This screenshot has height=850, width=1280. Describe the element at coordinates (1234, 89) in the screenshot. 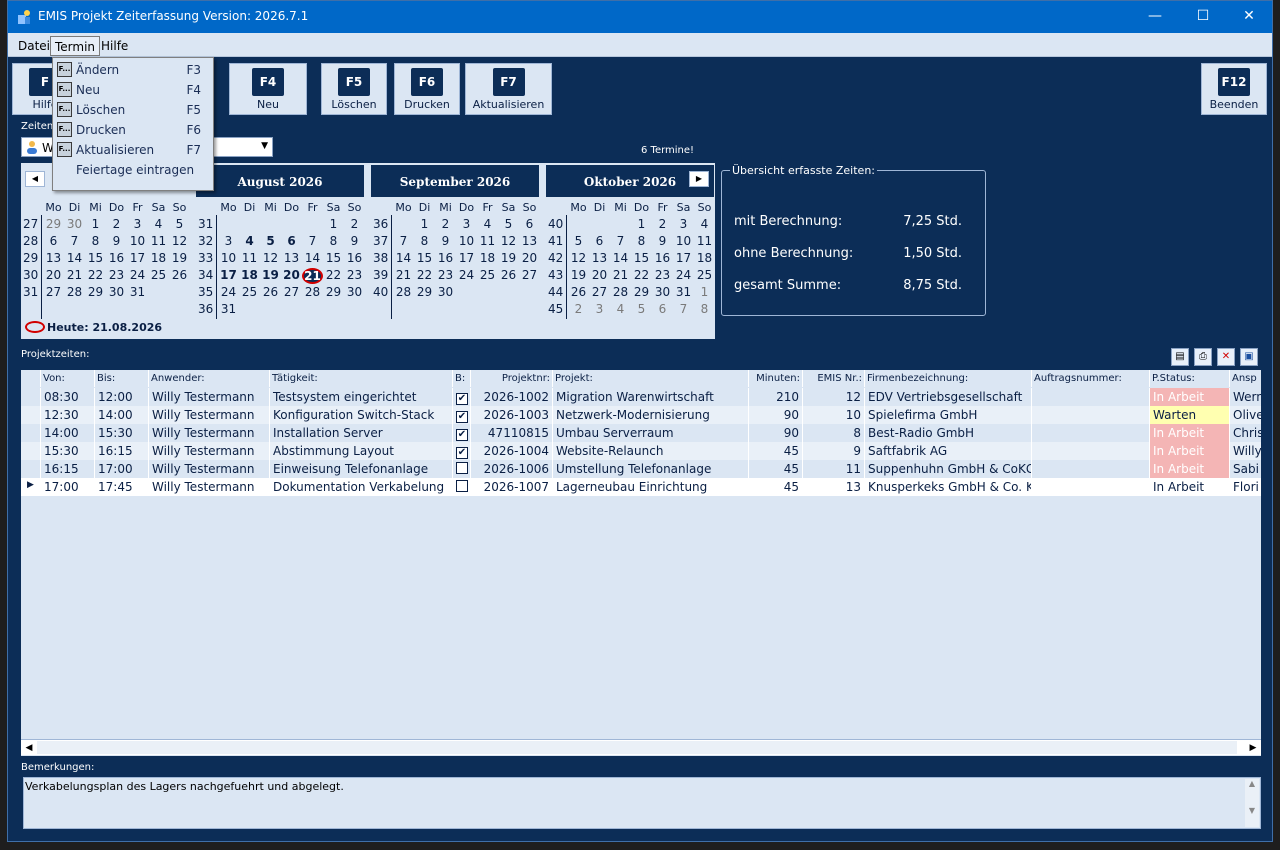

I see `exit-button: F12 Beenden` at that location.